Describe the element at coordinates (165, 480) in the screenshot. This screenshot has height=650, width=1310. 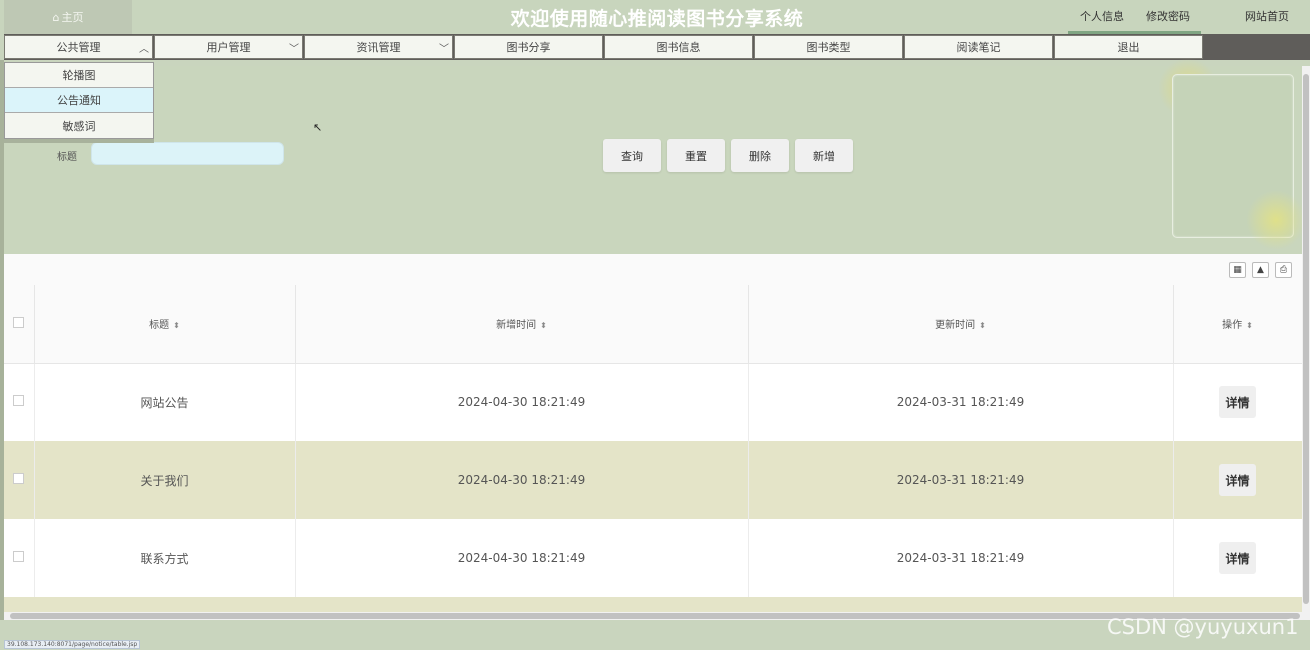
I see `cell-title: 关于我们` at that location.